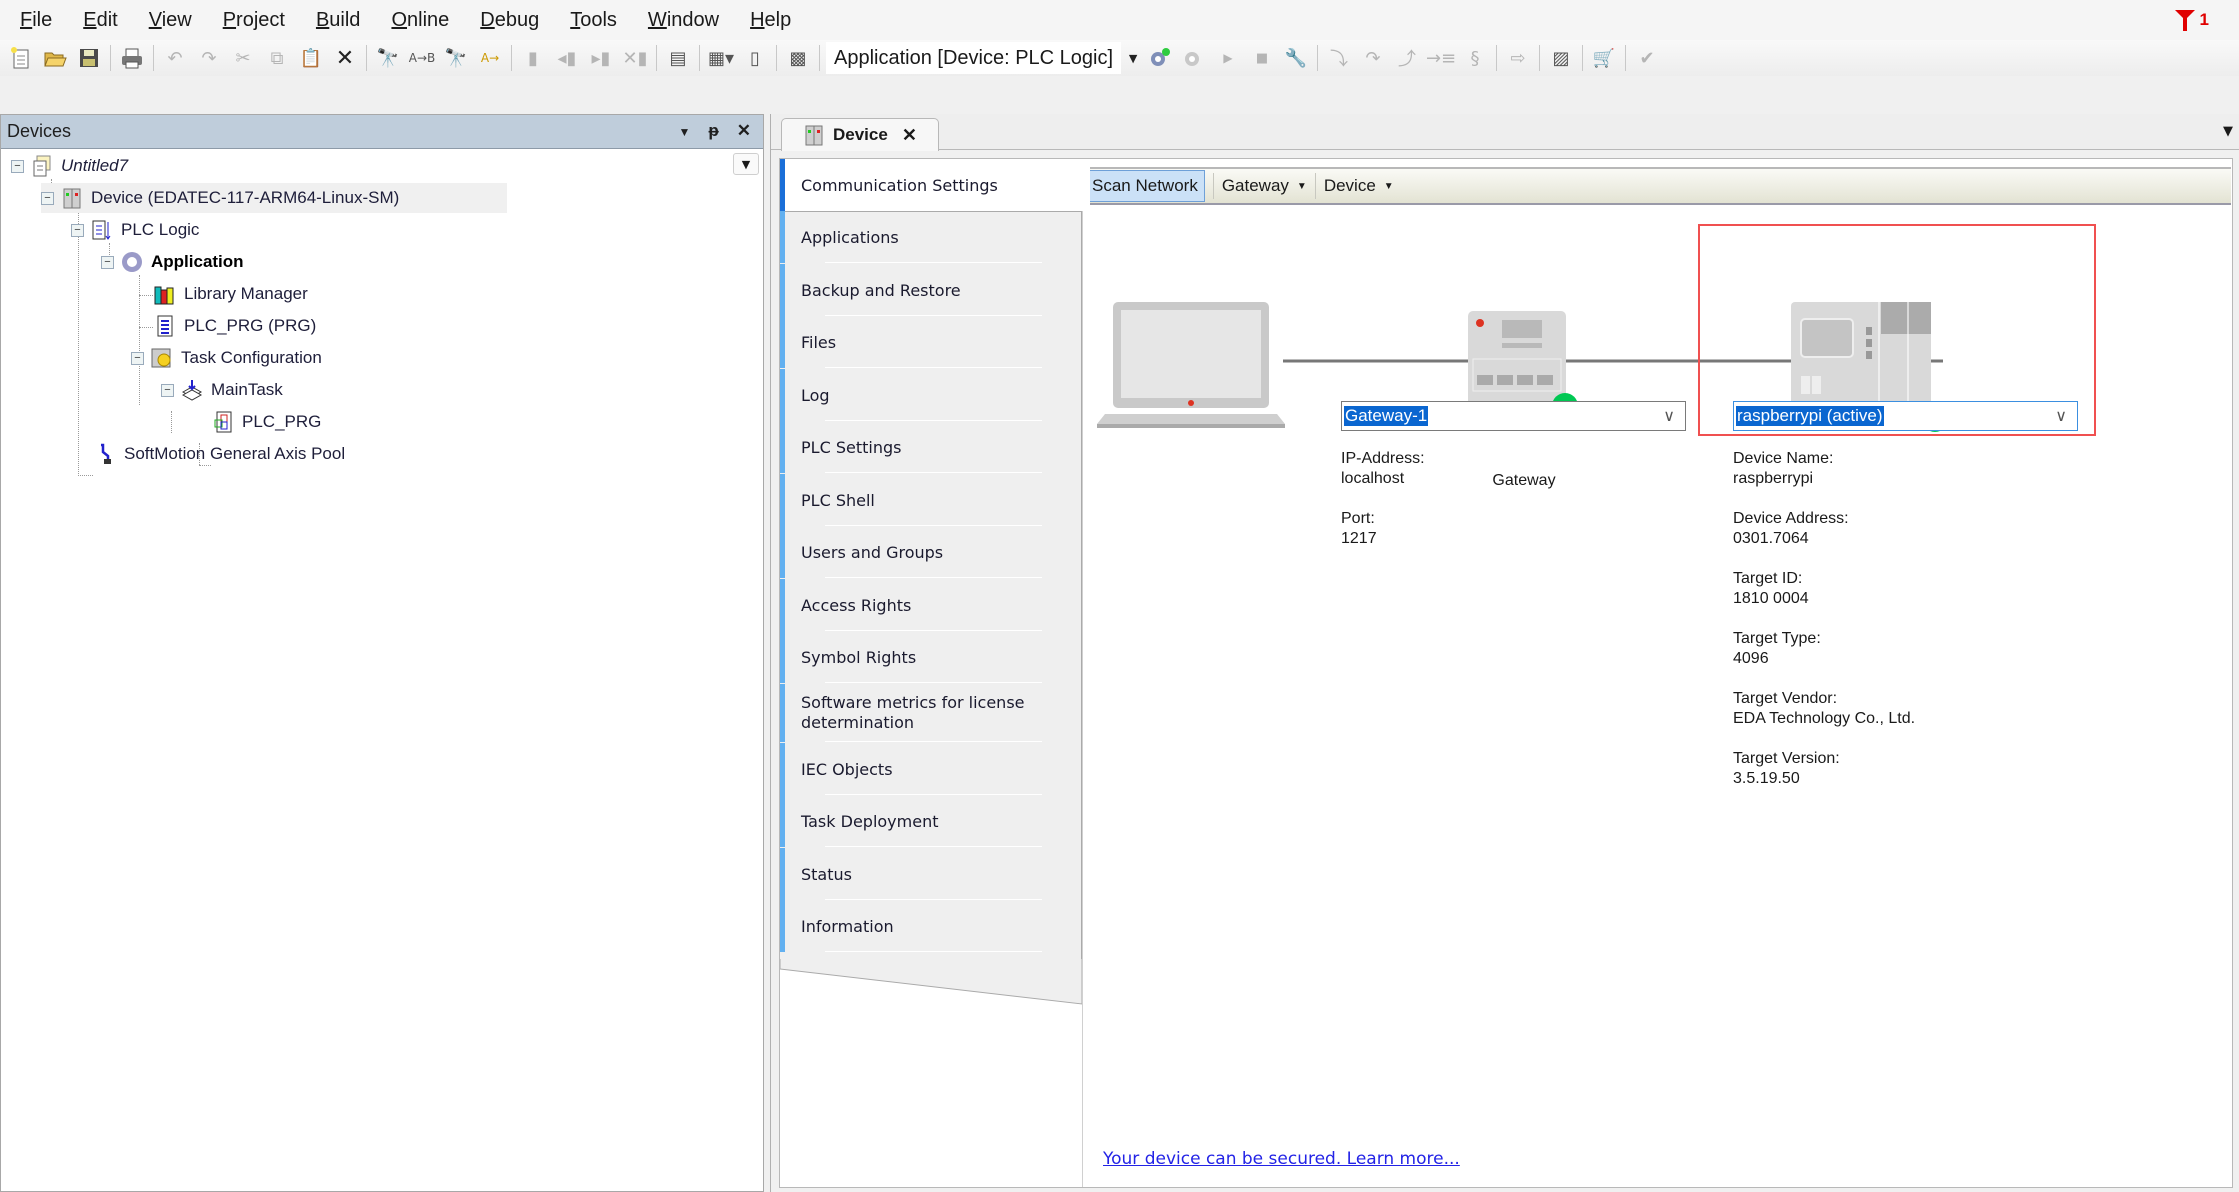 The width and height of the screenshot is (2239, 1192). What do you see at coordinates (931, 237) in the screenshot?
I see `nav-item-applications: Applications` at bounding box center [931, 237].